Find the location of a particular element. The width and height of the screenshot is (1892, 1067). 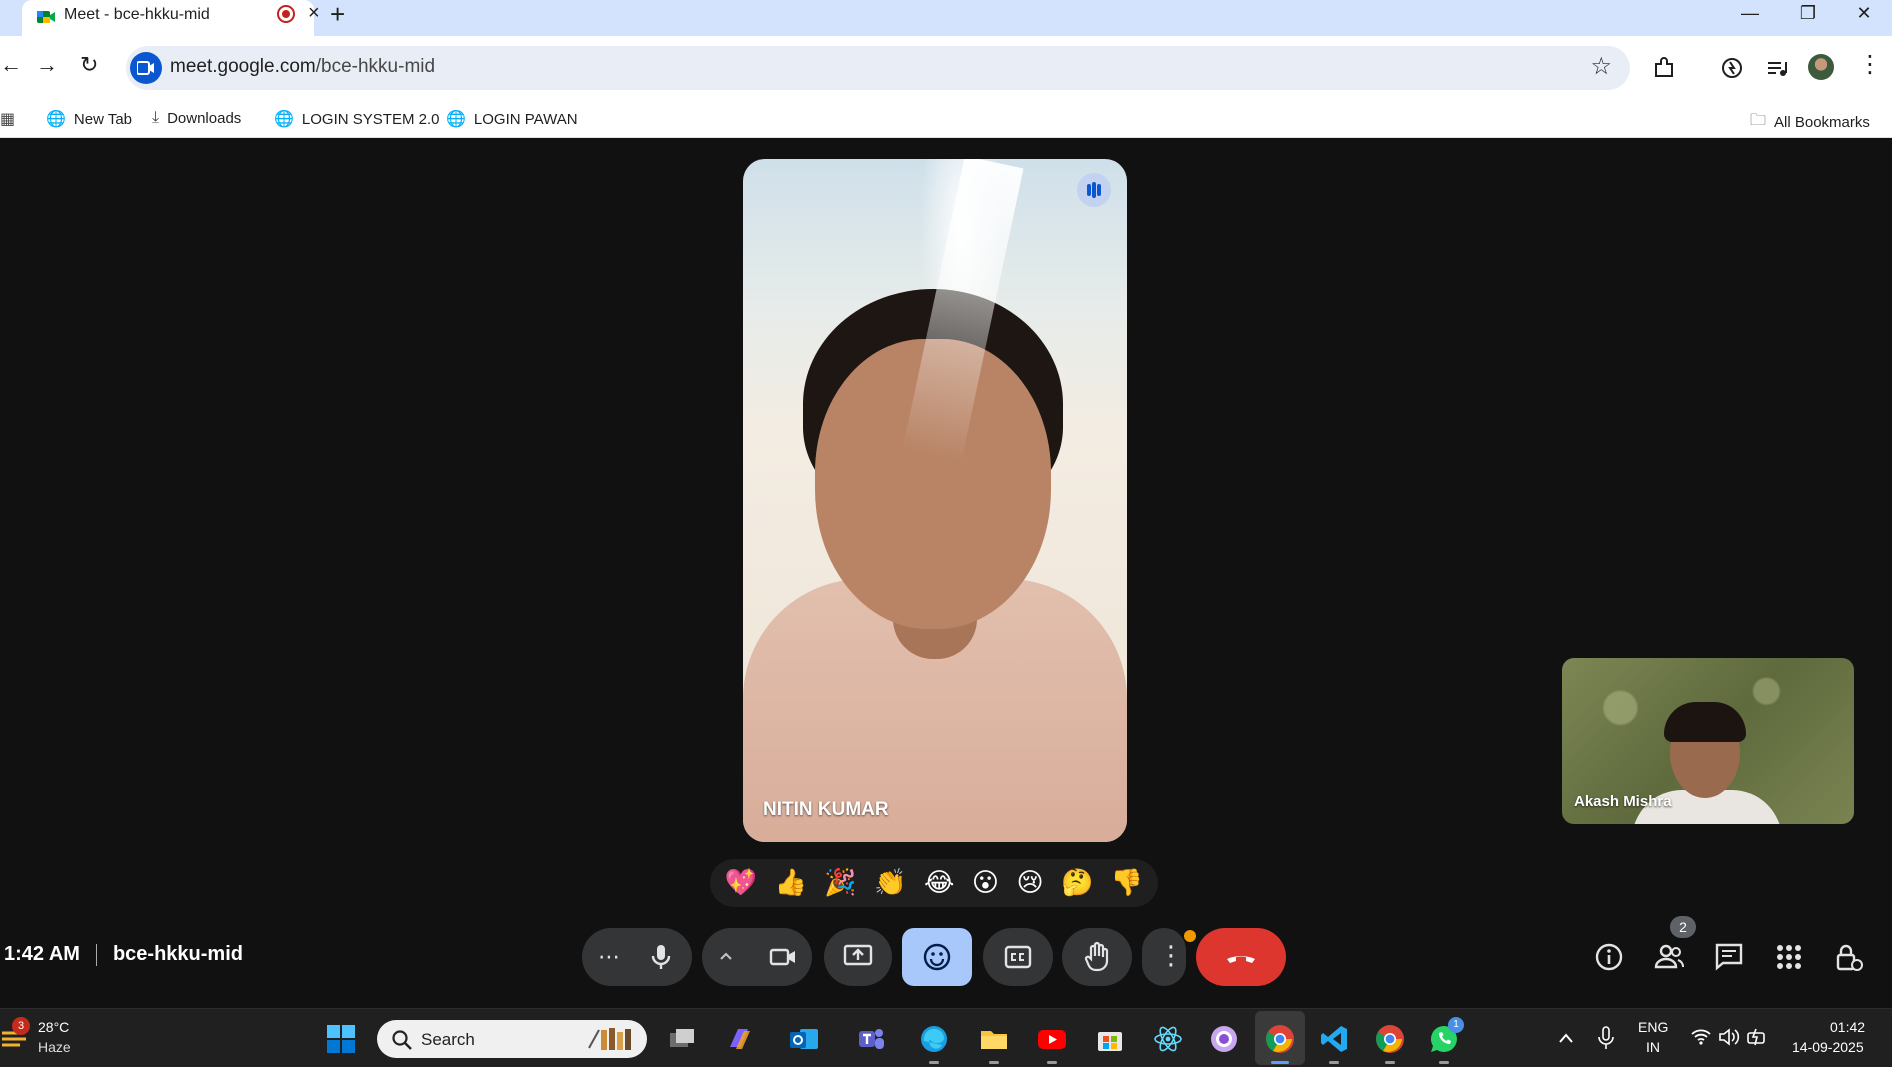

reaction-thumbs-down: 👎 is located at coordinates (1127, 883).